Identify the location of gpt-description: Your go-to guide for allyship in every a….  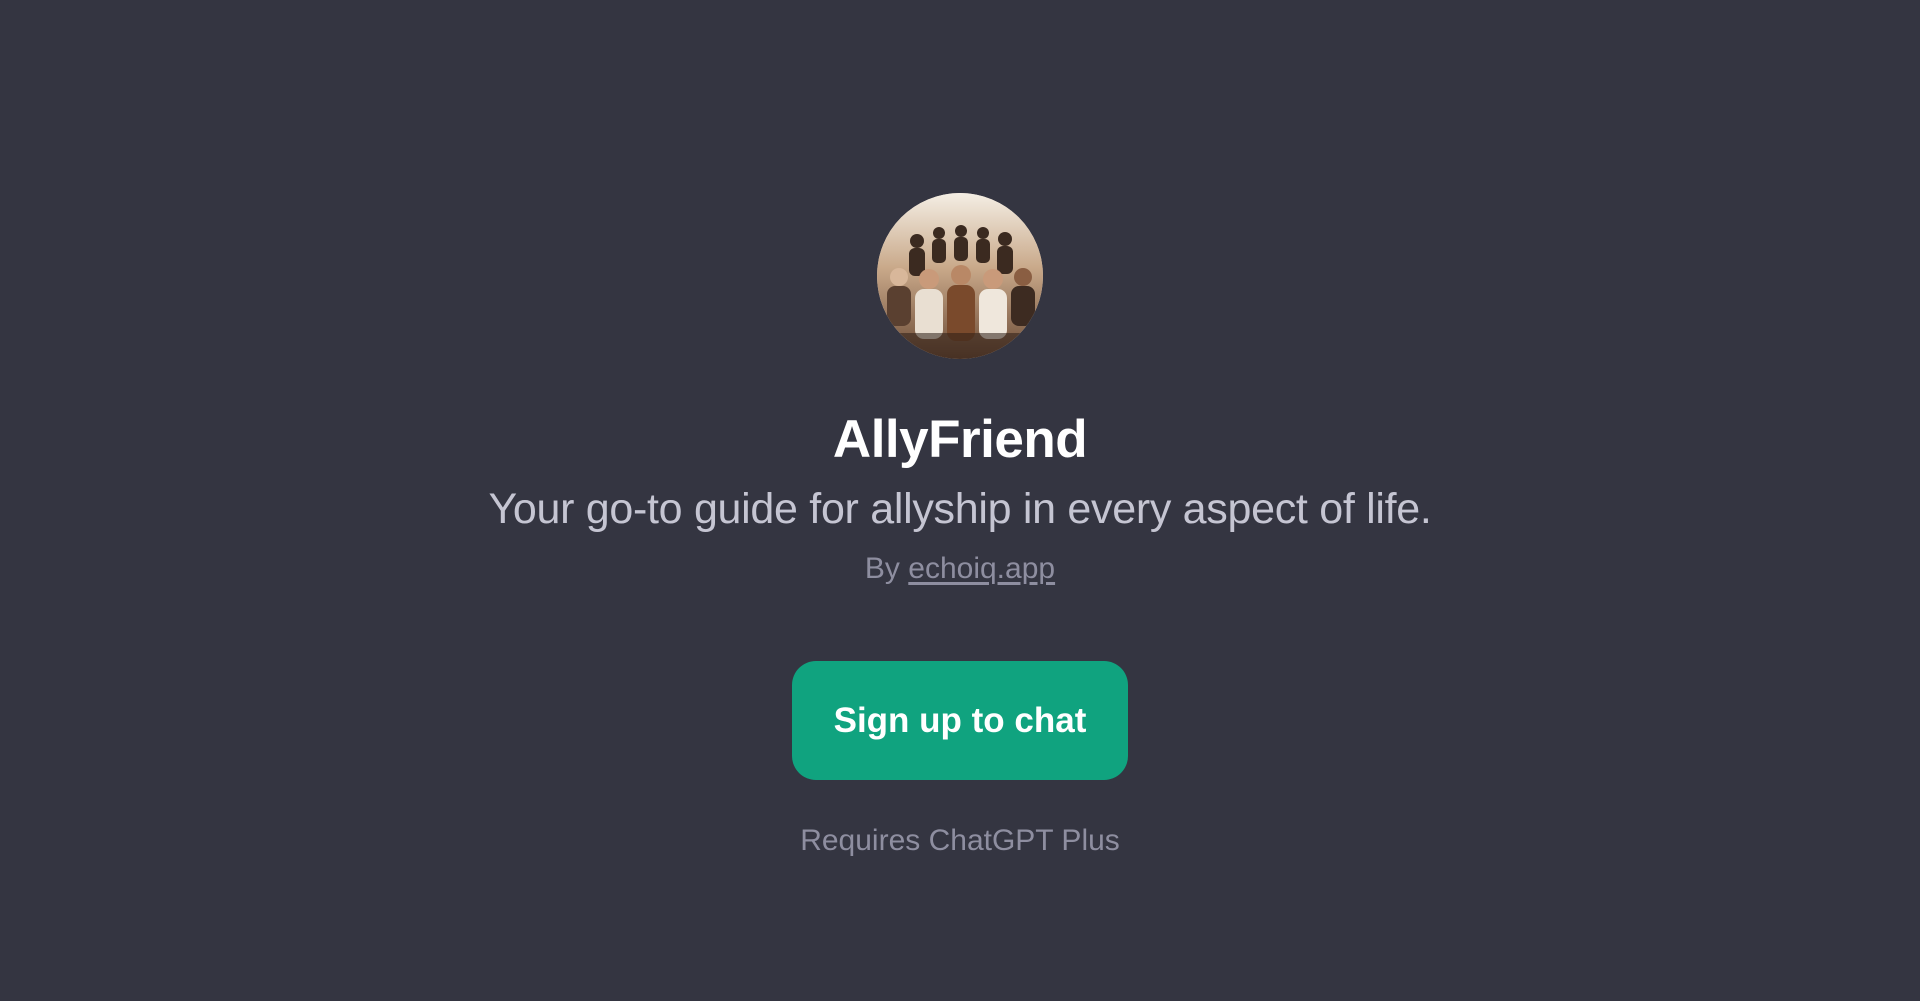
(960, 509).